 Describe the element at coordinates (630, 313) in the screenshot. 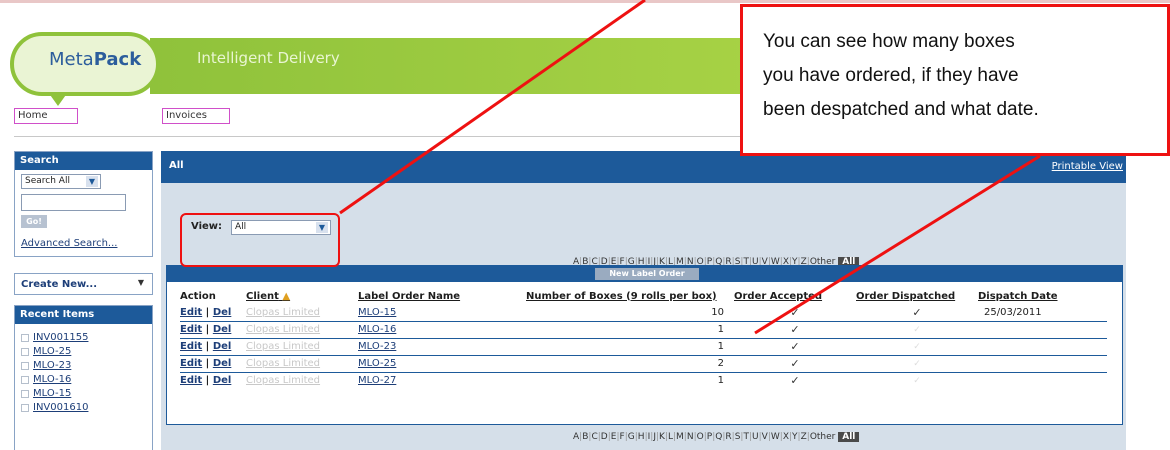

I see `boxes-value: 10` at that location.